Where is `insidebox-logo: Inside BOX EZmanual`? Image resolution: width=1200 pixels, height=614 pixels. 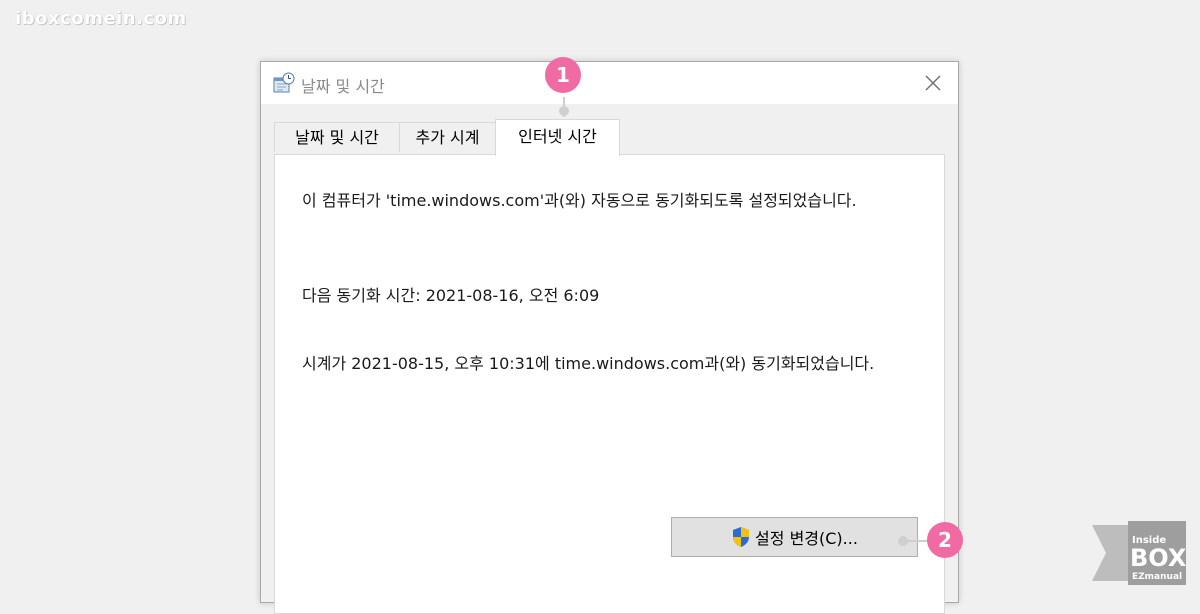 insidebox-logo: Inside BOX EZmanual is located at coordinates (1139, 553).